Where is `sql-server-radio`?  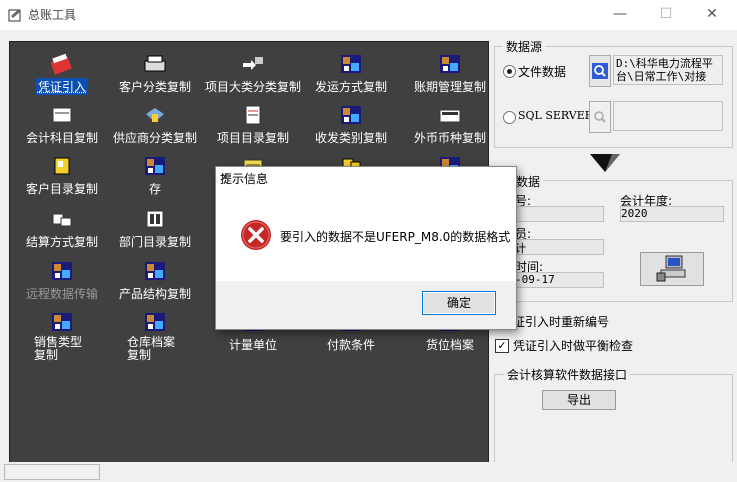
sql-server-radio is located at coordinates (509, 117).